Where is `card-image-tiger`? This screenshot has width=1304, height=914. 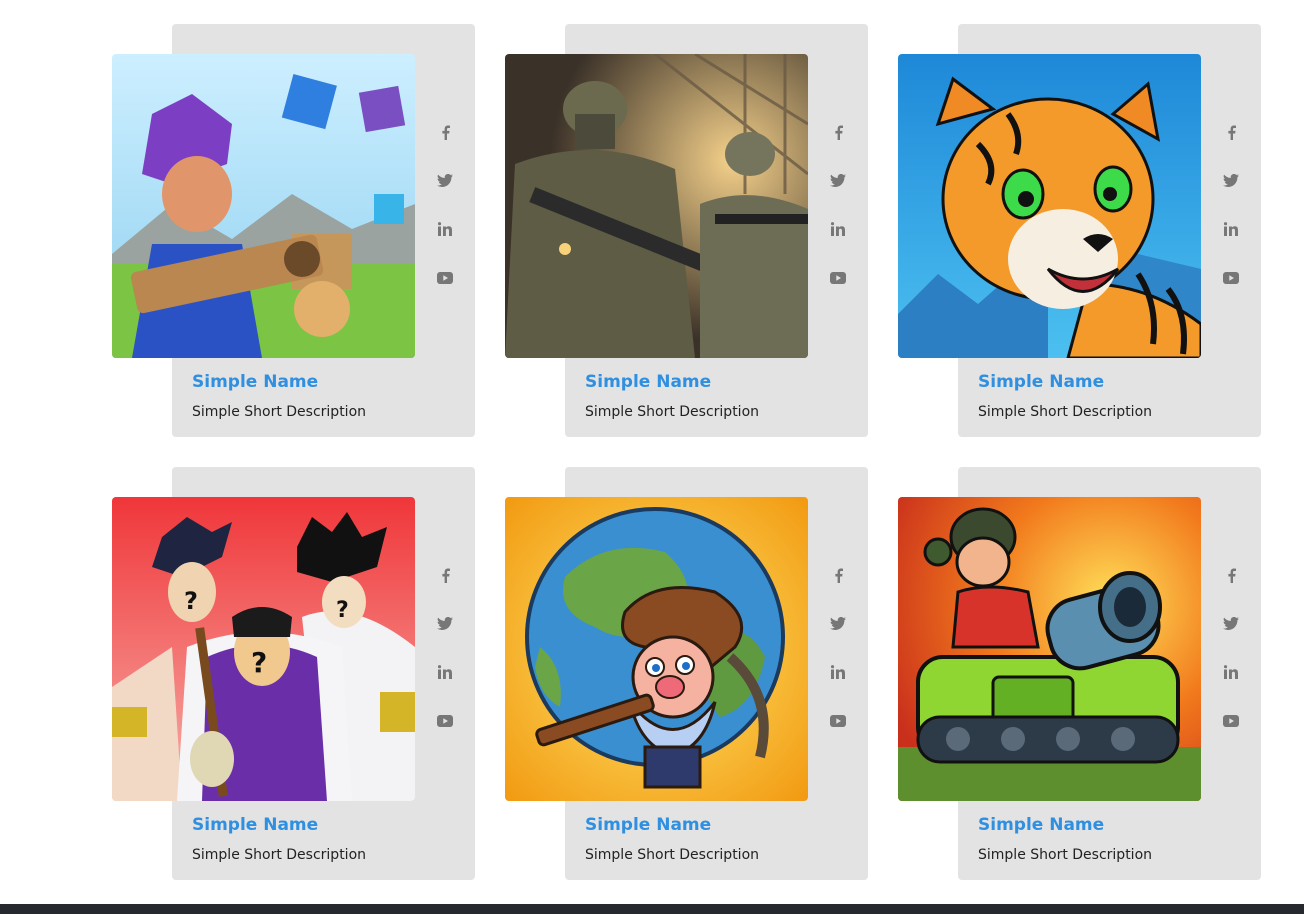 card-image-tiger is located at coordinates (1049, 206).